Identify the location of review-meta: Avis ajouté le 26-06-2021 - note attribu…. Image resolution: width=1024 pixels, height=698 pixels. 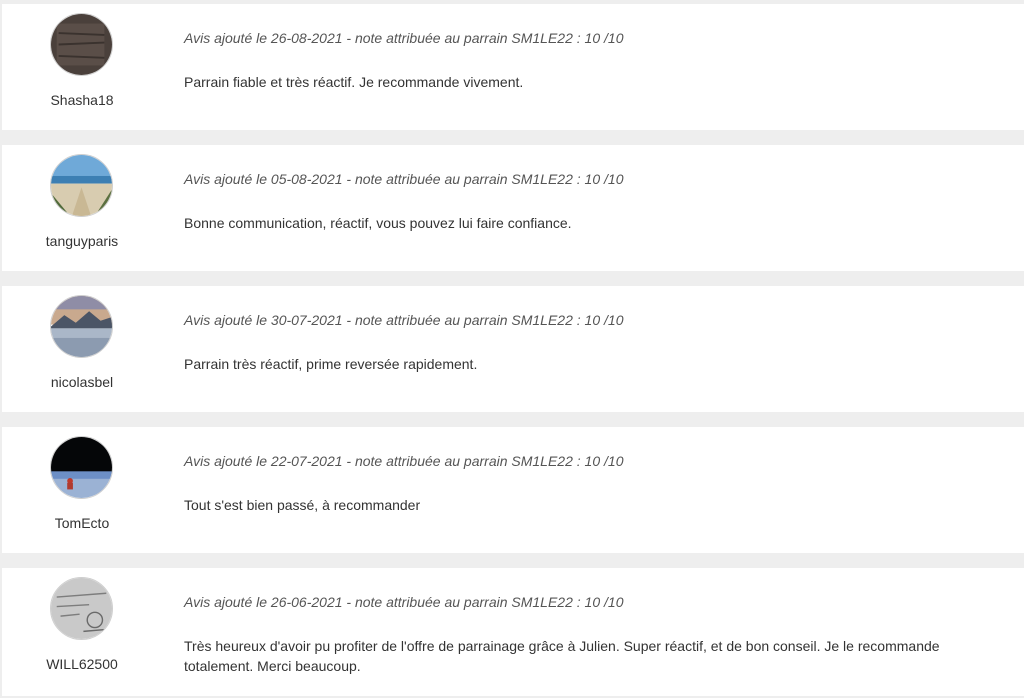
(404, 602).